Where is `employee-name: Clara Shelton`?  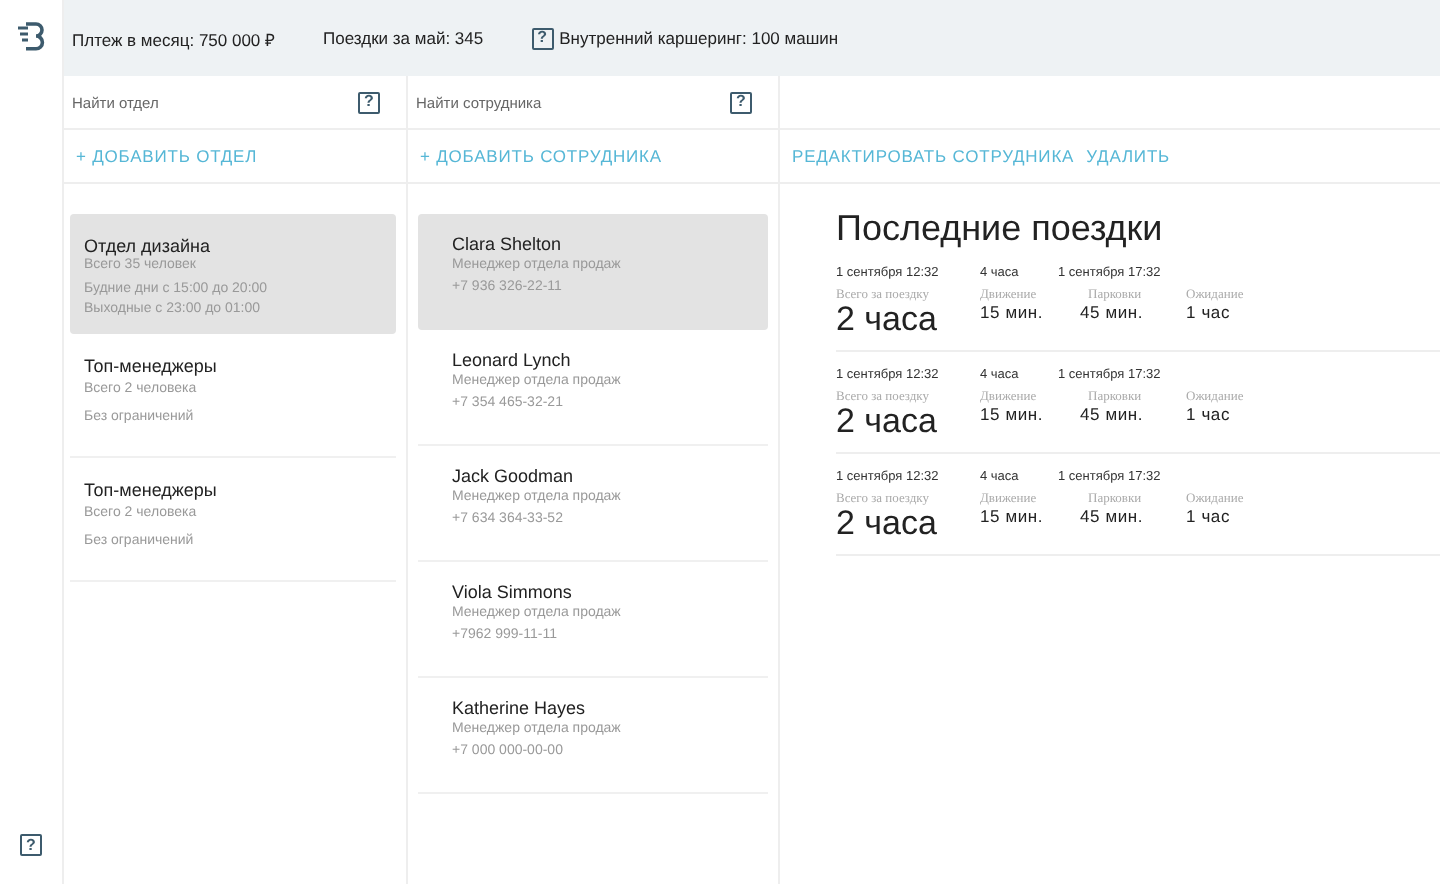 employee-name: Clara Shelton is located at coordinates (508, 244).